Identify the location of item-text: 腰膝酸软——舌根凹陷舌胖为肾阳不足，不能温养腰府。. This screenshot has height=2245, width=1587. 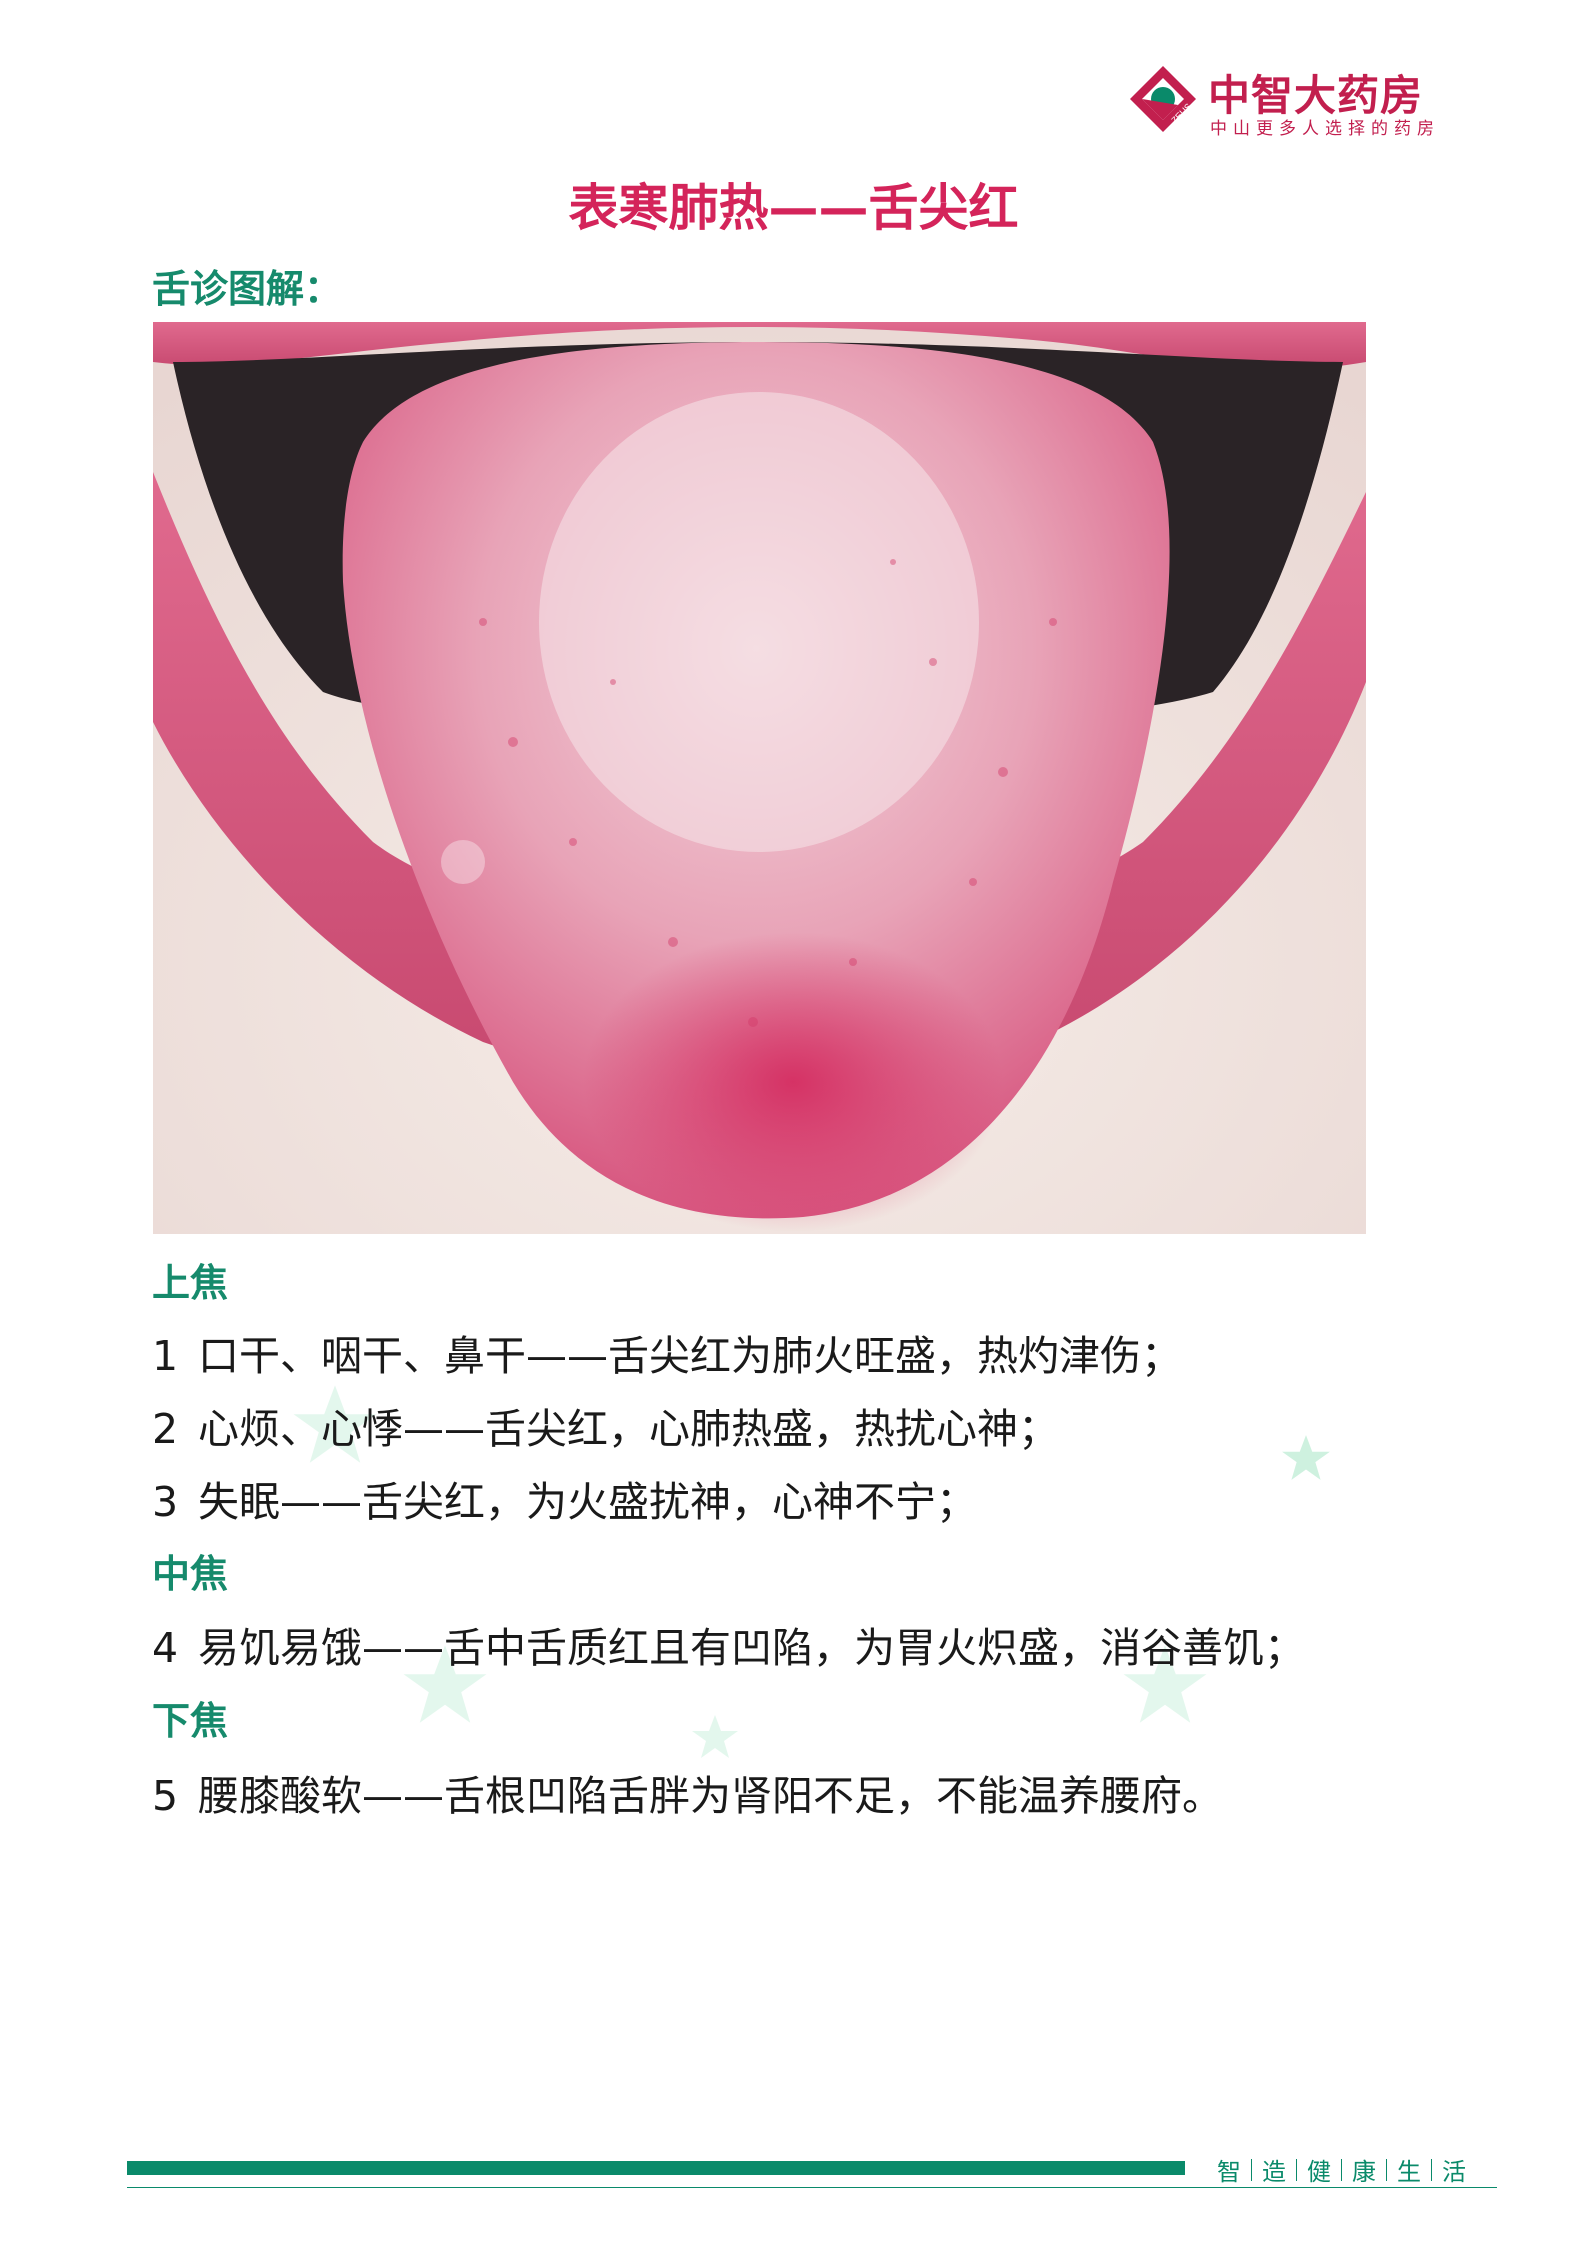
(710, 1796).